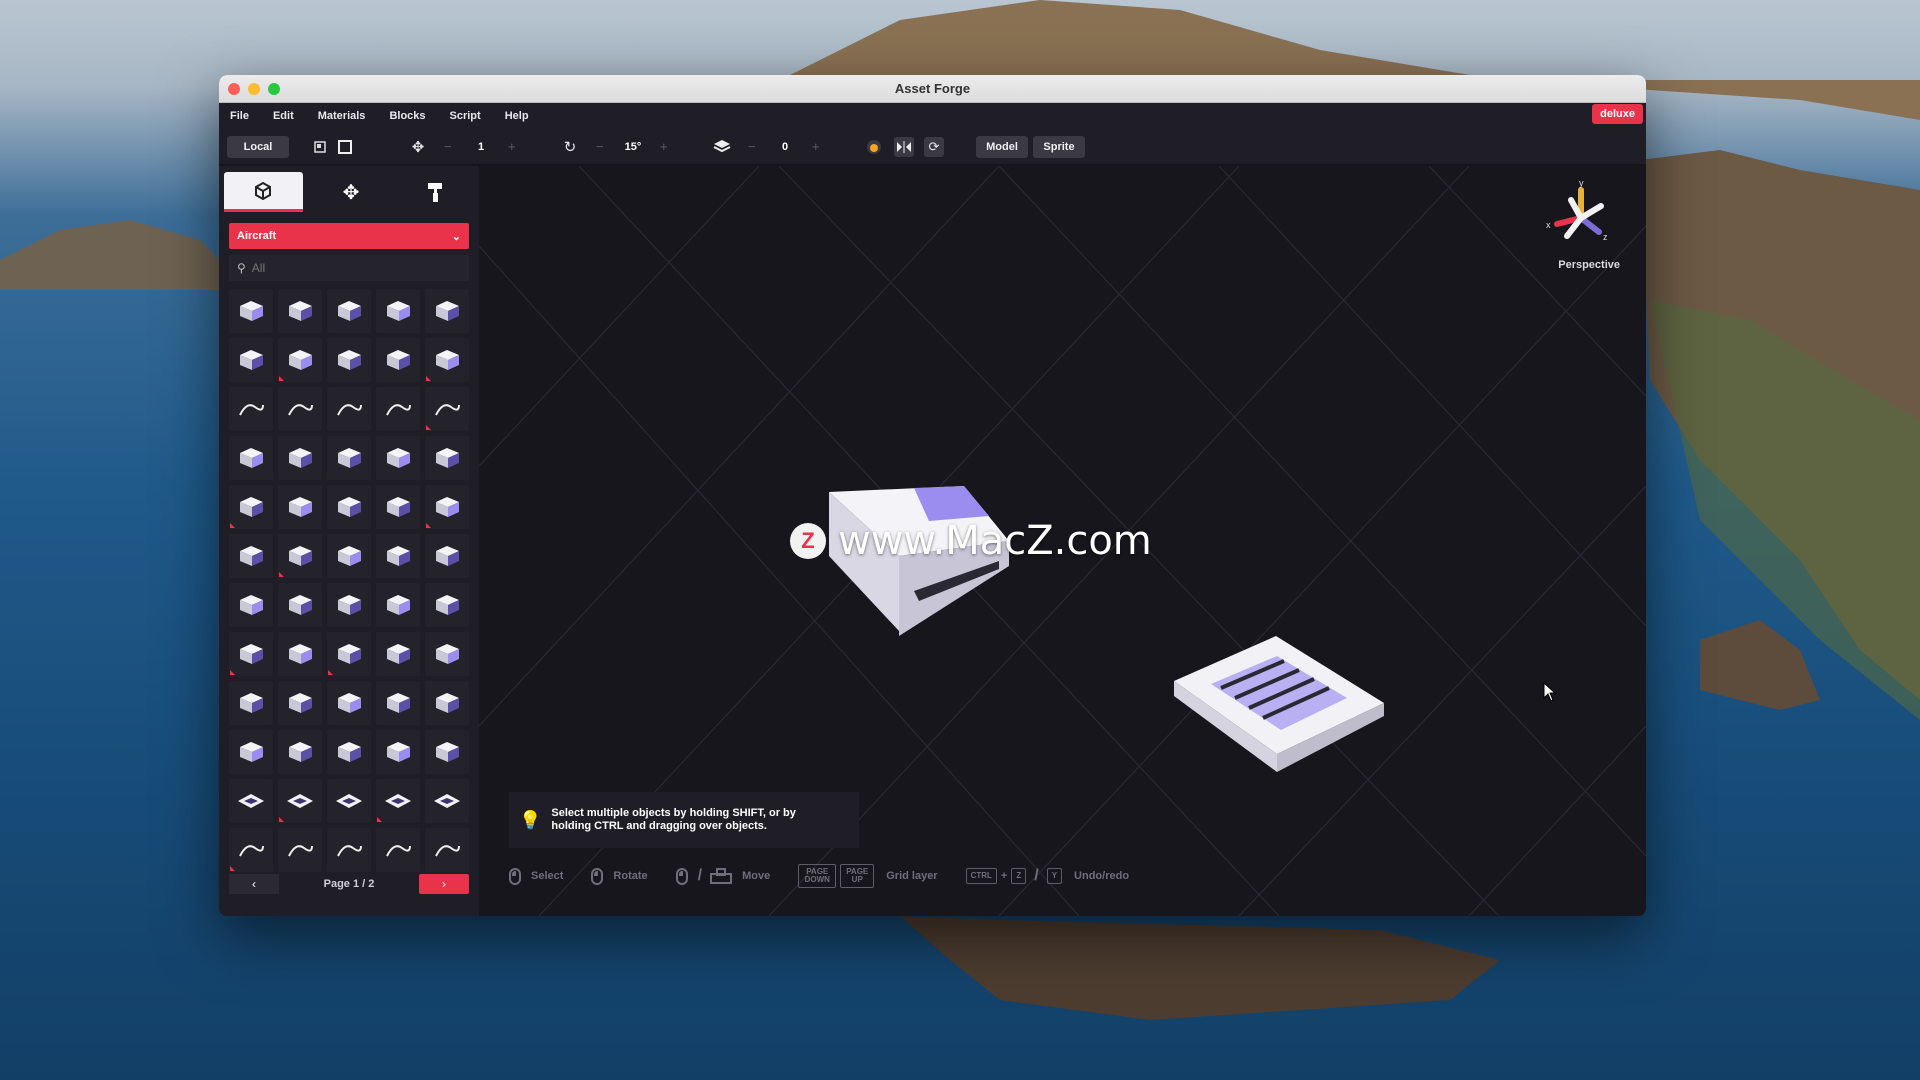 The width and height of the screenshot is (1920, 1080). I want to click on model-fuselage-block, so click(969, 586).